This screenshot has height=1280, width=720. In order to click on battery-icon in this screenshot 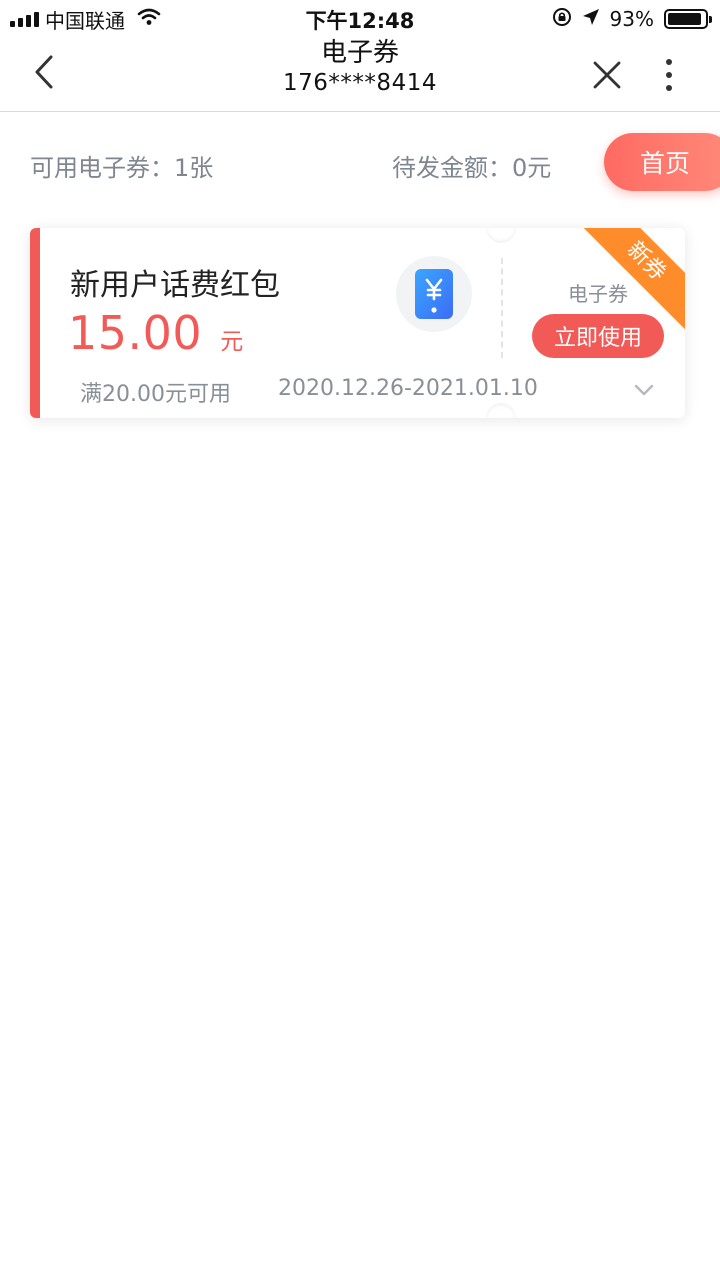, I will do `click(688, 19)`.